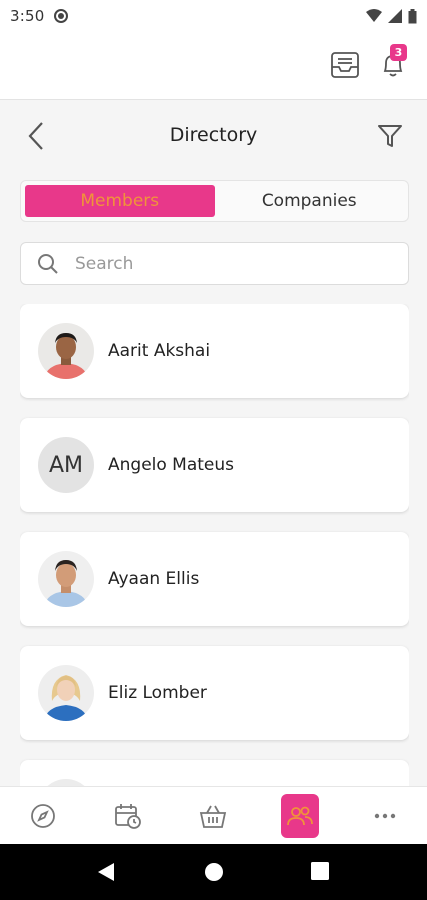 Image resolution: width=427 pixels, height=900 pixels. What do you see at coordinates (214, 693) in the screenshot?
I see `member-card: Eliz Lomber` at bounding box center [214, 693].